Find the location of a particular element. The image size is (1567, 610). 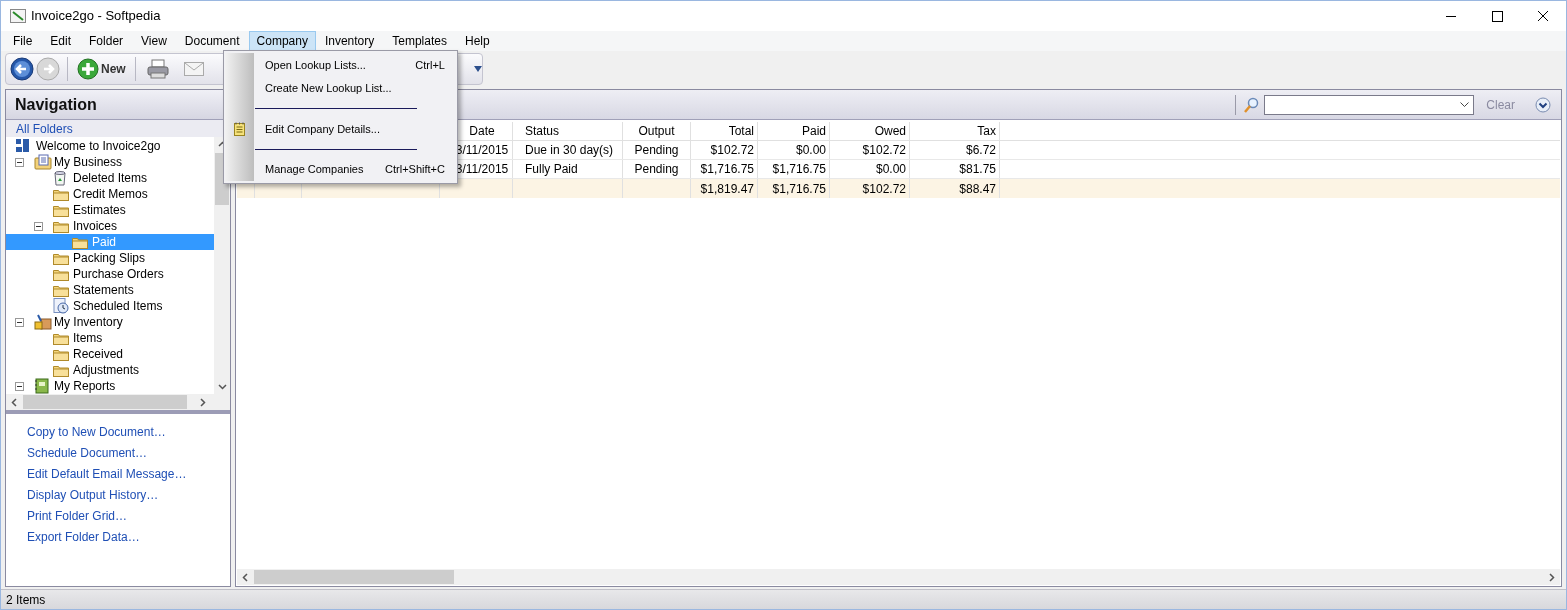

grid-icon is located at coordinates (23, 146).